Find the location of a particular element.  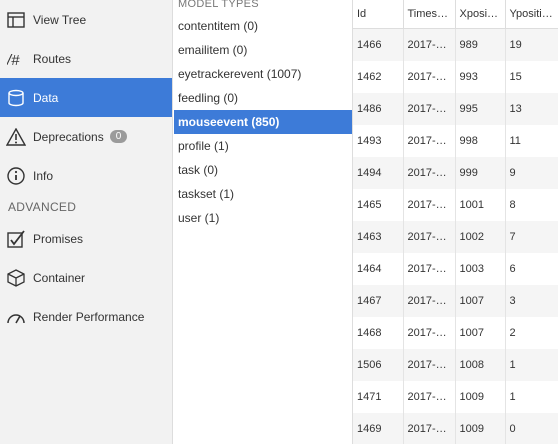

table-row: 1486 2017-0... 995 13 is located at coordinates (455, 109).